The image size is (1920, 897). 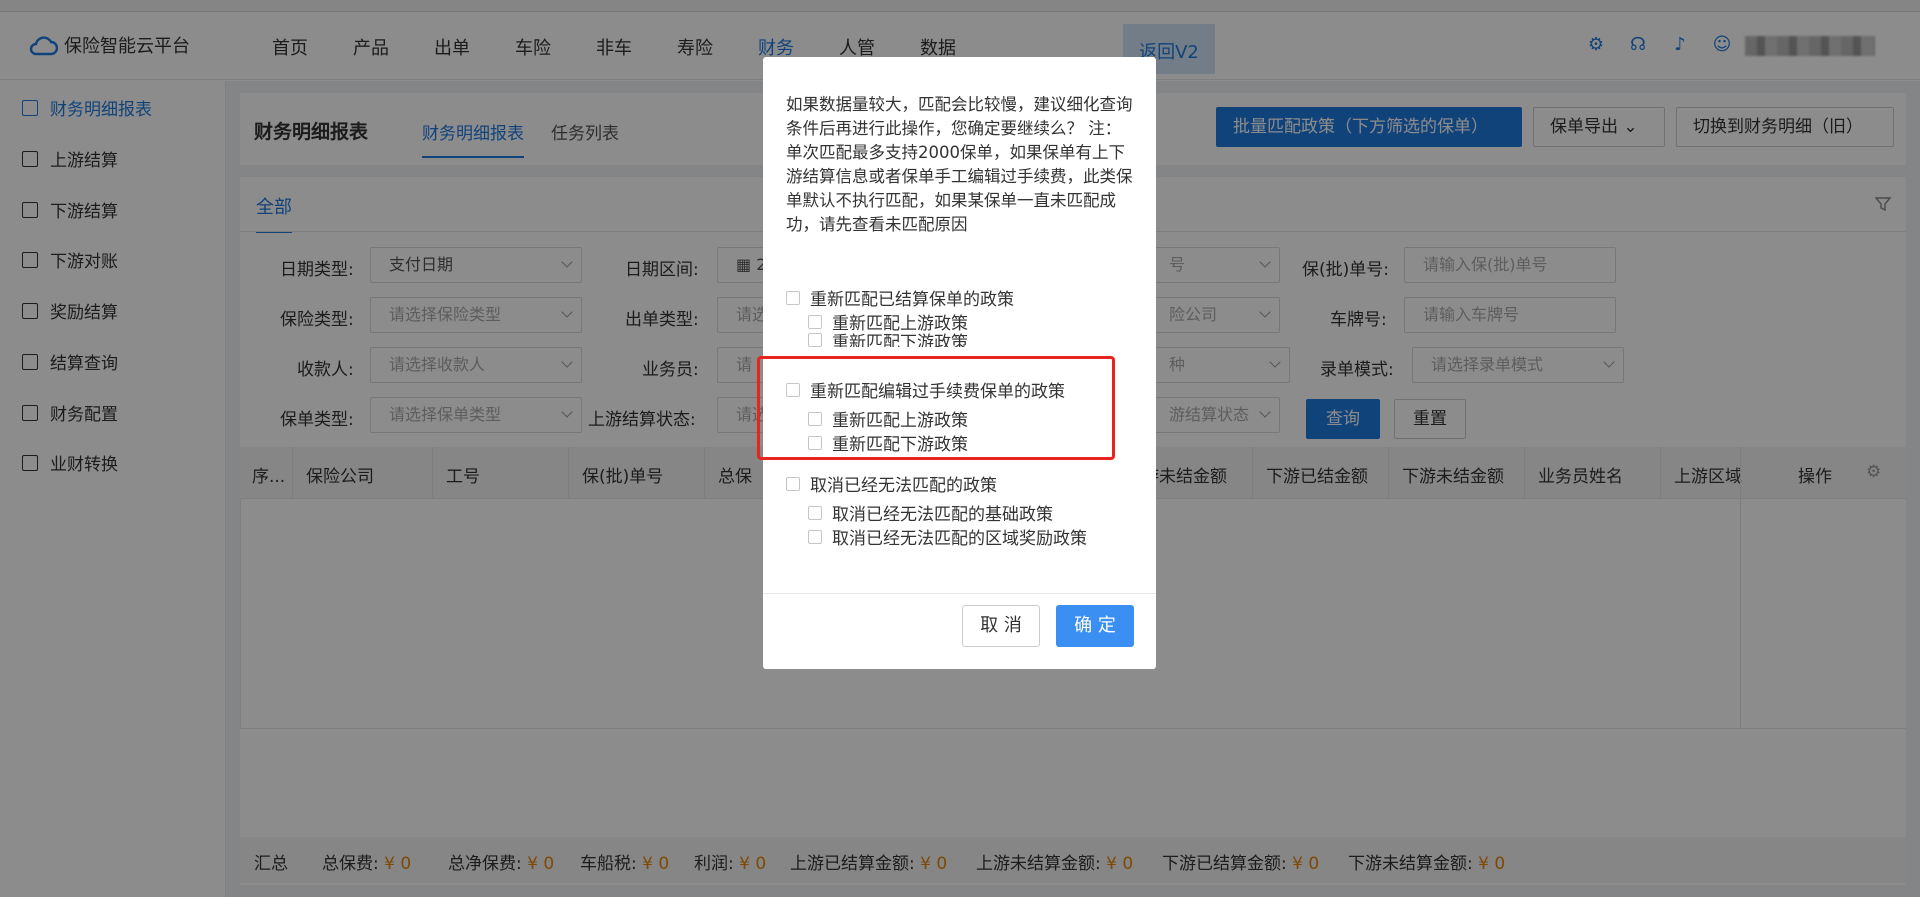 I want to click on checkbox-rematch-settled: 重新匹配已结算保单的政策, so click(x=900, y=297).